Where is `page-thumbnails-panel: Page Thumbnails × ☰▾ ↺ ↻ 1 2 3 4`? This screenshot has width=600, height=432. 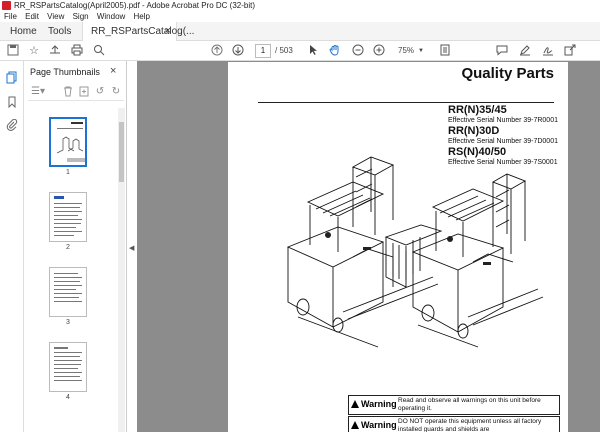
page-thumbnails-panel: Page Thumbnails × ☰▾ ↺ ↻ 1 2 3 4 is located at coordinates (75, 246).